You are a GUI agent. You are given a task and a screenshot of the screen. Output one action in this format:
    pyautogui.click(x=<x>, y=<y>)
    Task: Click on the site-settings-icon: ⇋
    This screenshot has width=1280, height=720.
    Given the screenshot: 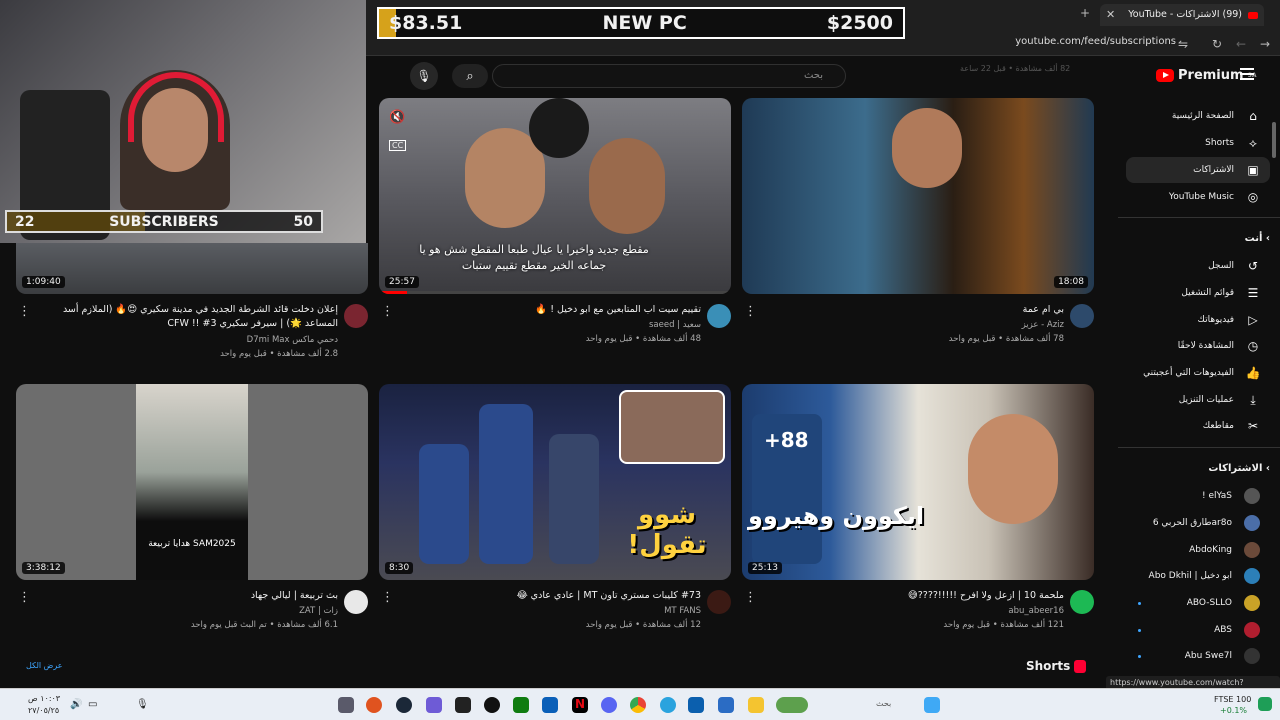 What is the action you would take?
    pyautogui.click(x=1183, y=44)
    